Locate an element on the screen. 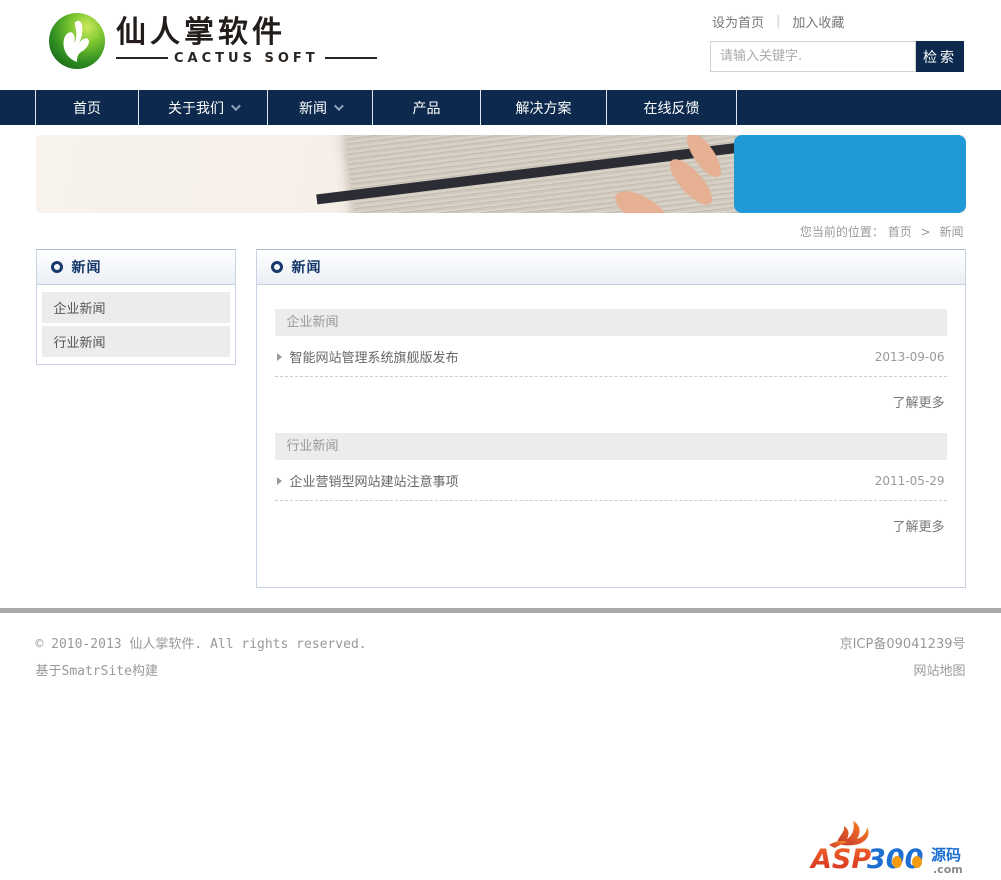  top-links: 设为首页 | 加入收藏 is located at coordinates (838, 21).